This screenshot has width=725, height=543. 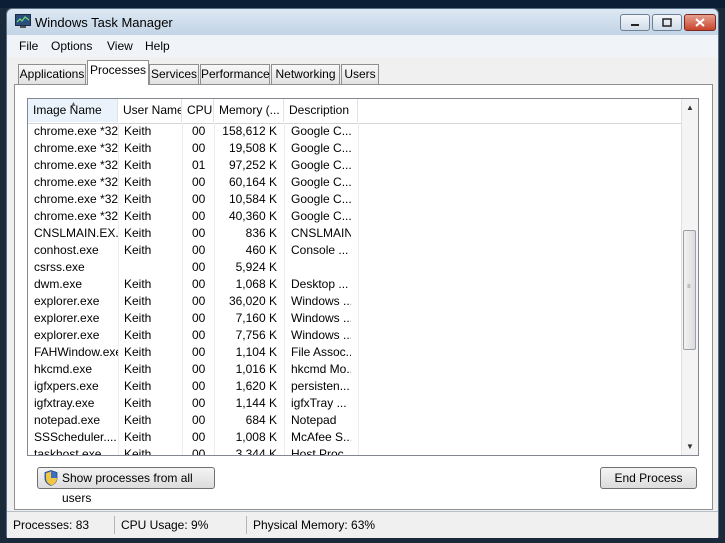 What do you see at coordinates (256, 369) in the screenshot?
I see `process-memory: 1,016 K` at bounding box center [256, 369].